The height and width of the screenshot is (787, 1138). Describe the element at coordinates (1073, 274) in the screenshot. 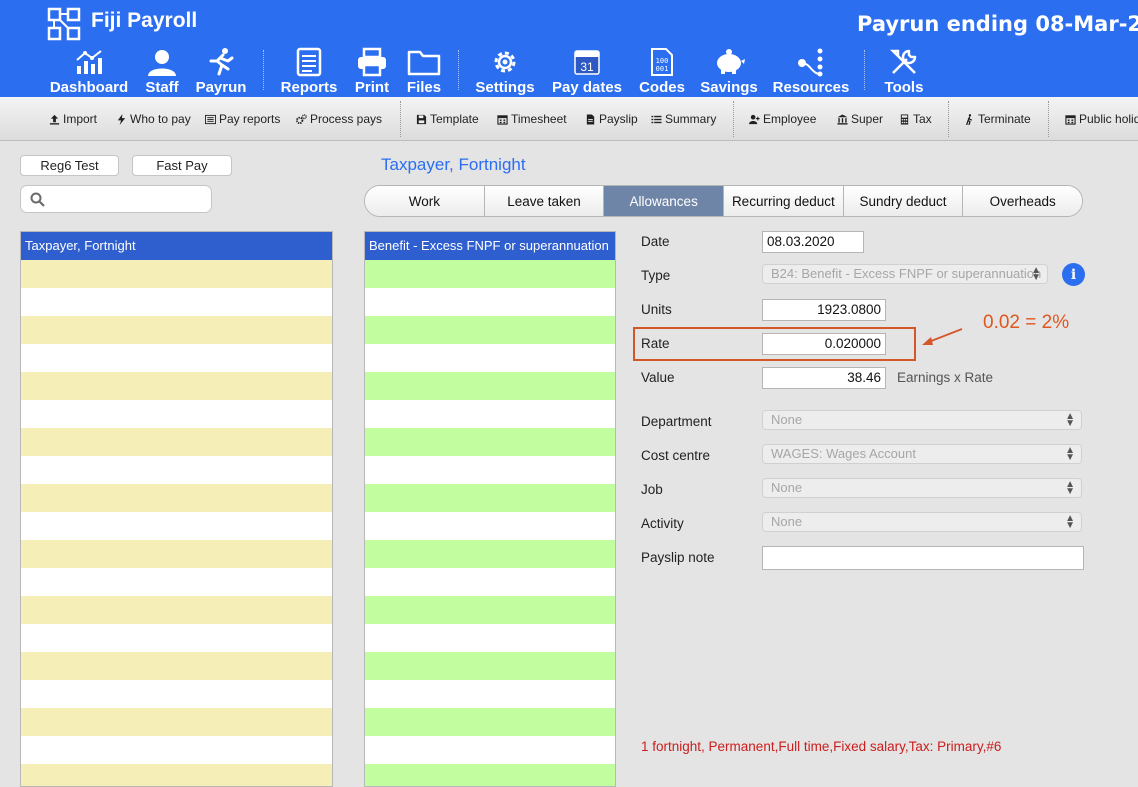

I see `info-icon: i` at that location.